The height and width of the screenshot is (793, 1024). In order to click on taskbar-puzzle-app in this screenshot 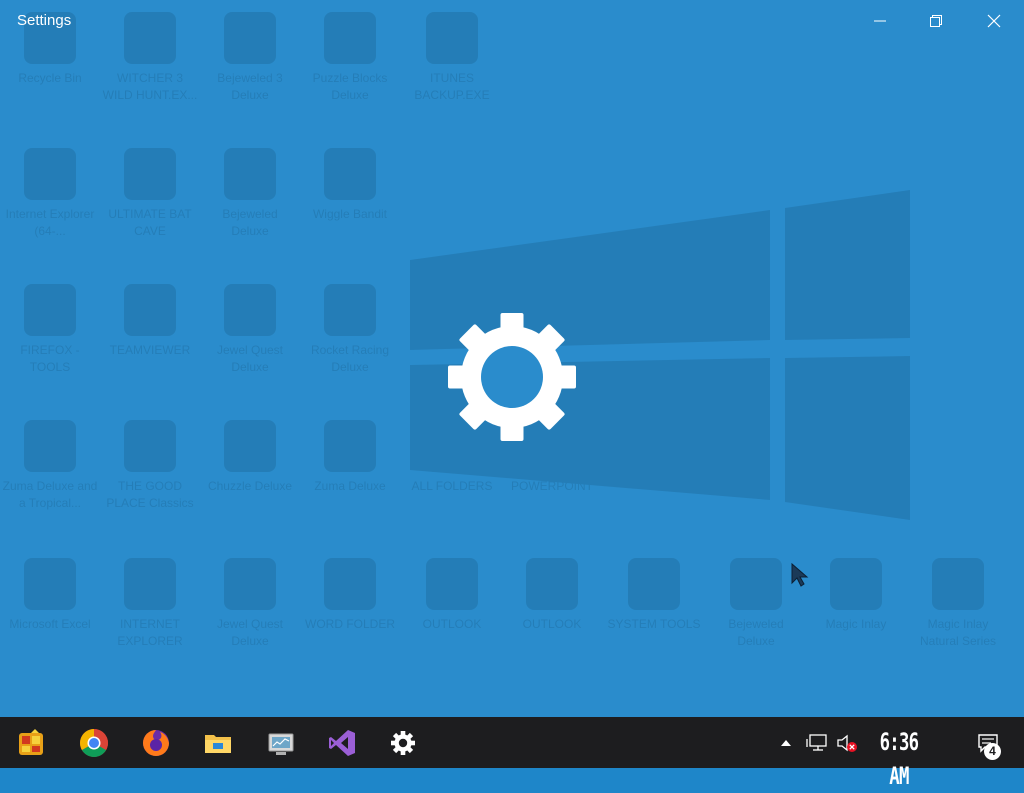, I will do `click(31, 742)`.